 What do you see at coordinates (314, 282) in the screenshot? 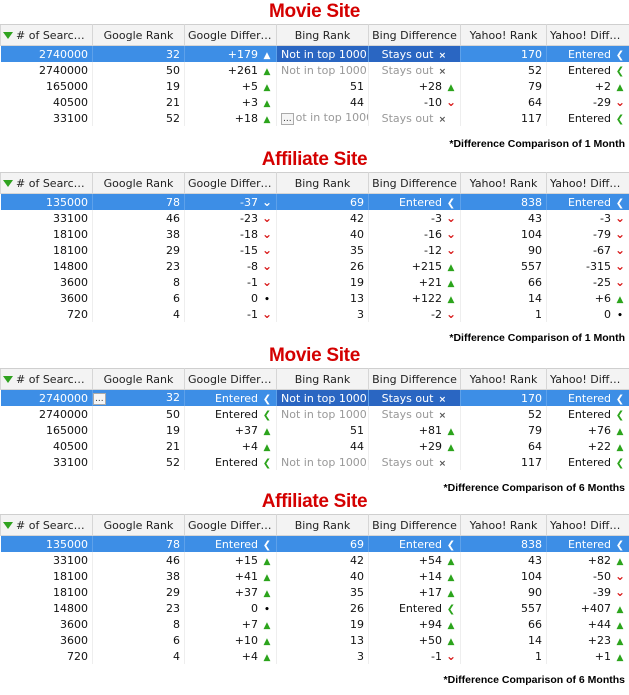
I see `table-row: 3600 8 -1 ⌄ 19 +21 ▲ 66 -25 ⌄` at bounding box center [314, 282].